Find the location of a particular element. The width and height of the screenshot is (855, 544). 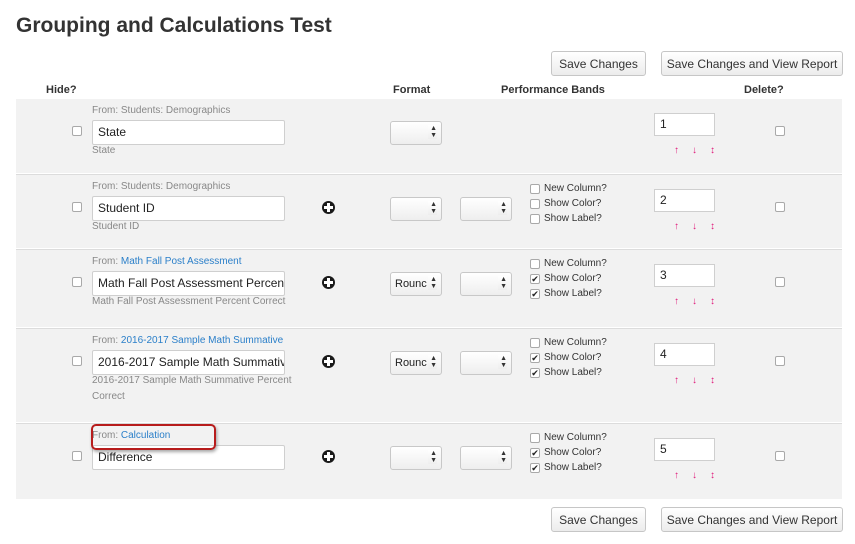

source-label: From: Math Fall Post Assessment is located at coordinates (167, 261).